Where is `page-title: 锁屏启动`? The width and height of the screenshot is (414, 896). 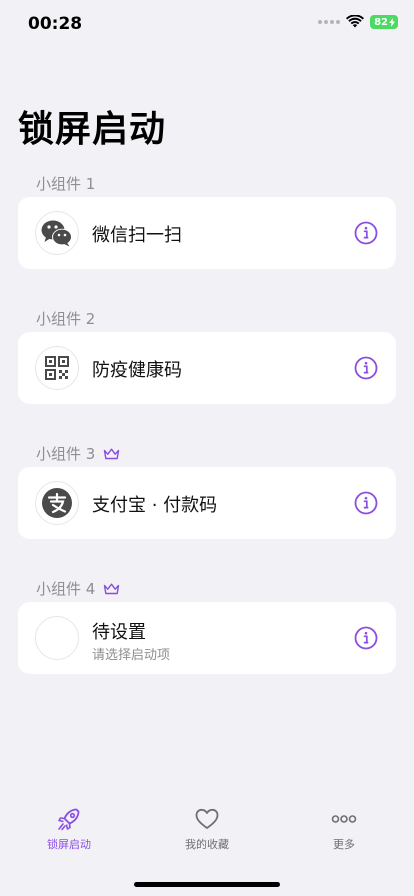
page-title: 锁屏启动 is located at coordinates (92, 129).